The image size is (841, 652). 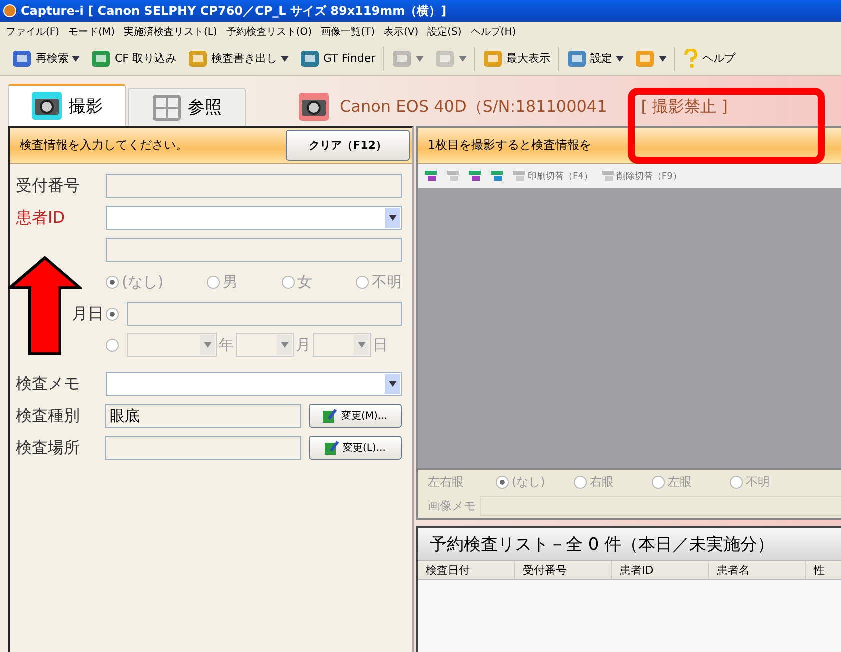 What do you see at coordinates (594, 59) in the screenshot?
I see `toolbar-button: 設定` at bounding box center [594, 59].